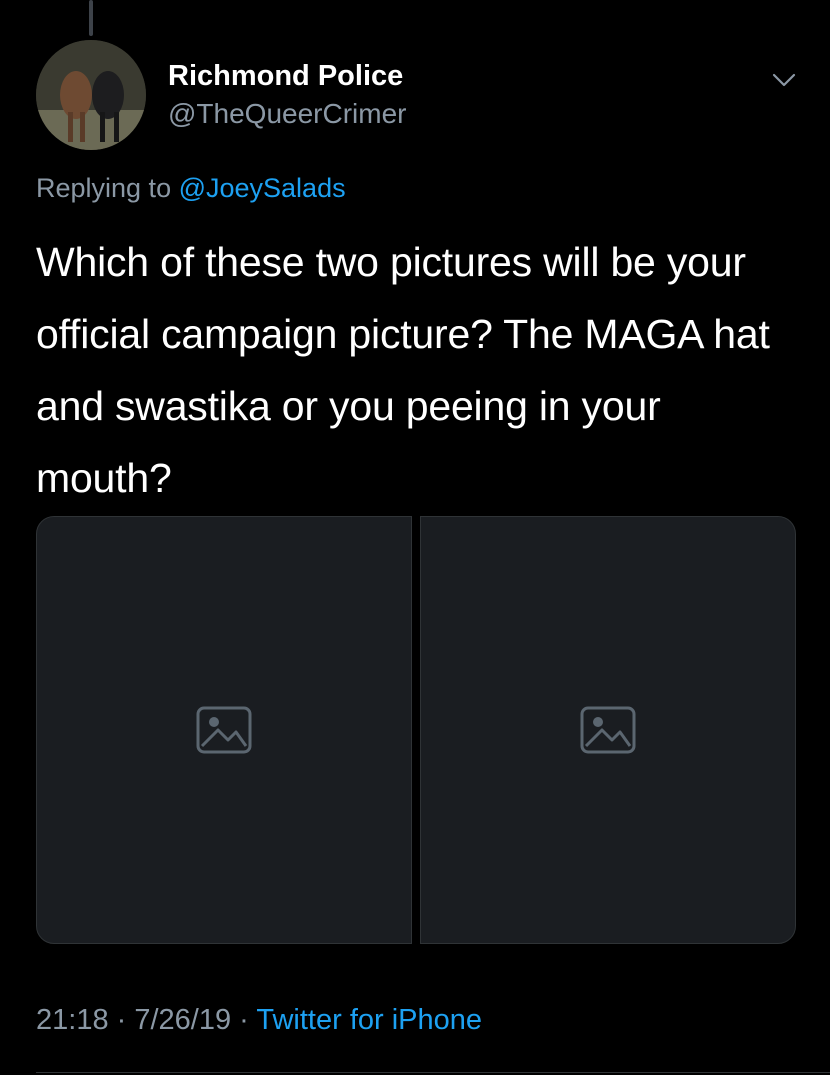 Image resolution: width=830 pixels, height=1075 pixels. Describe the element at coordinates (91, 18) in the screenshot. I see `thread-connector-line` at that location.